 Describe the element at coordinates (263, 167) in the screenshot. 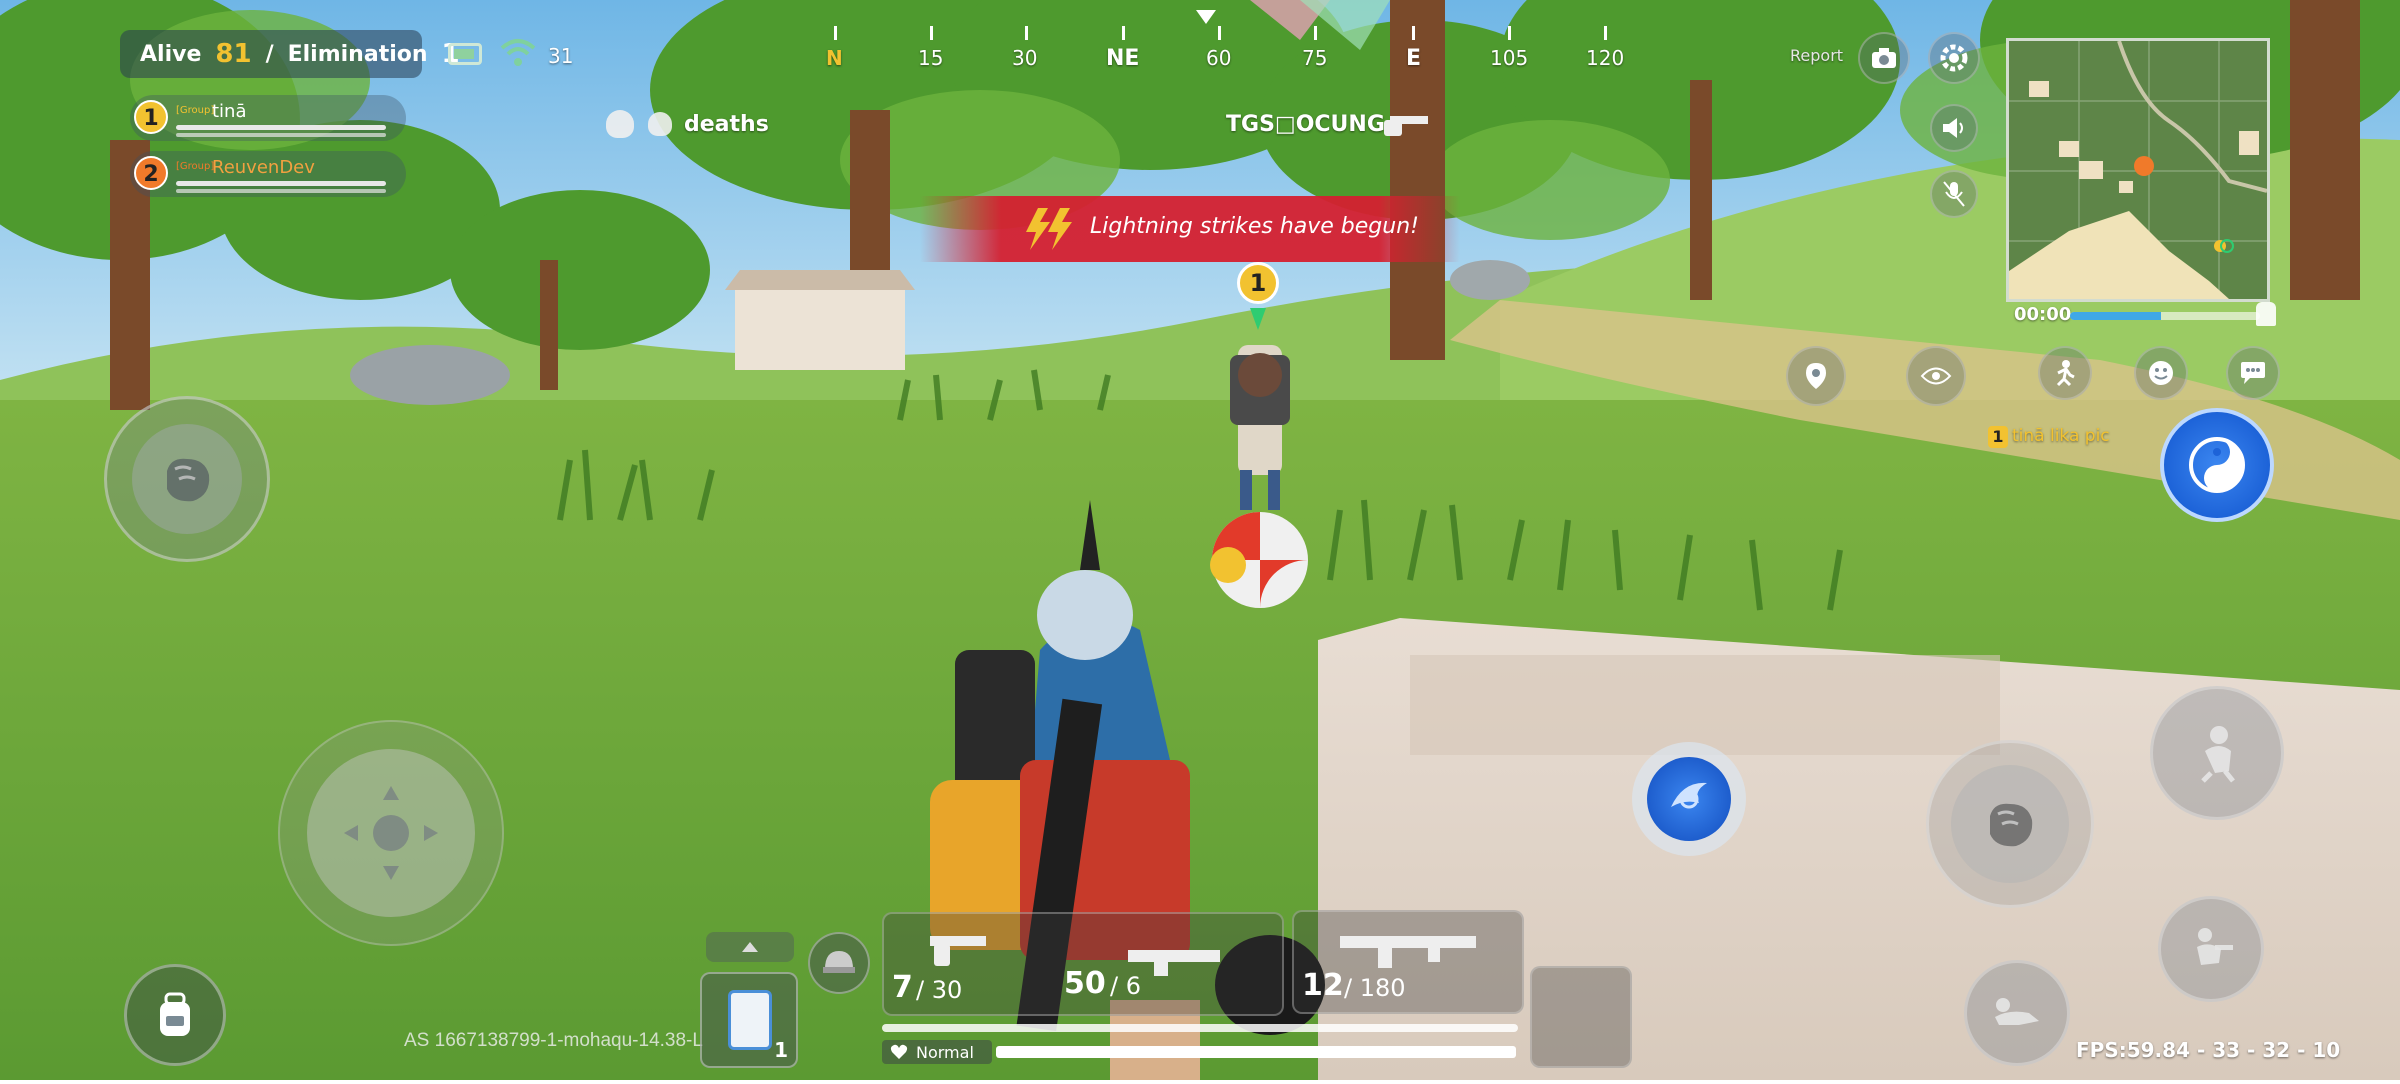

I see `squad-member-name: ReuvenDev` at that location.